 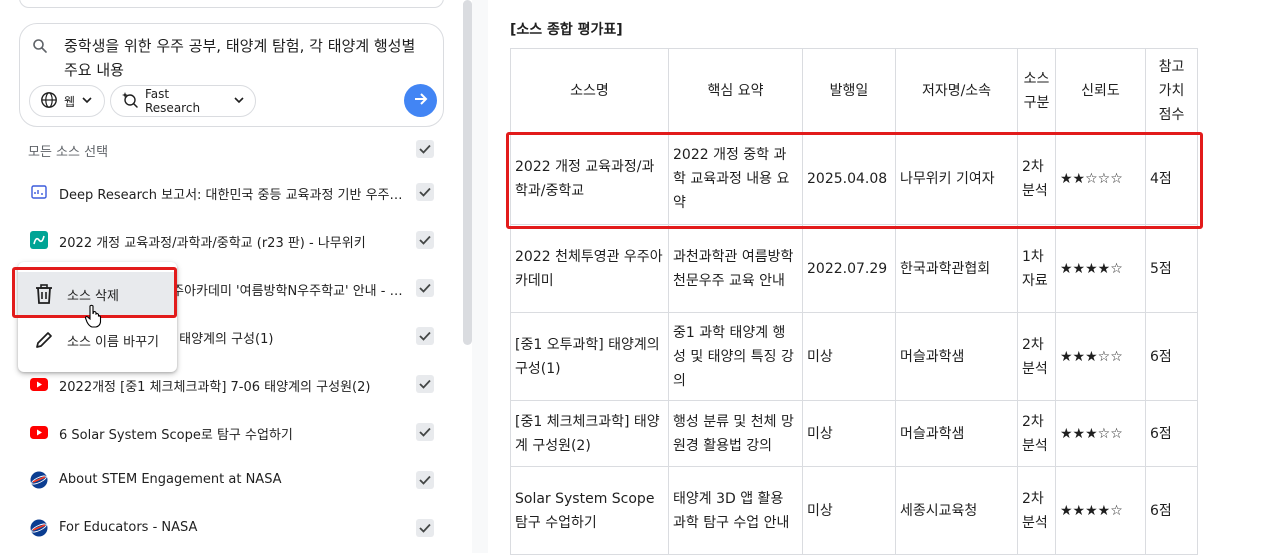 I want to click on sparkle-search-icon, so click(x=130, y=101).